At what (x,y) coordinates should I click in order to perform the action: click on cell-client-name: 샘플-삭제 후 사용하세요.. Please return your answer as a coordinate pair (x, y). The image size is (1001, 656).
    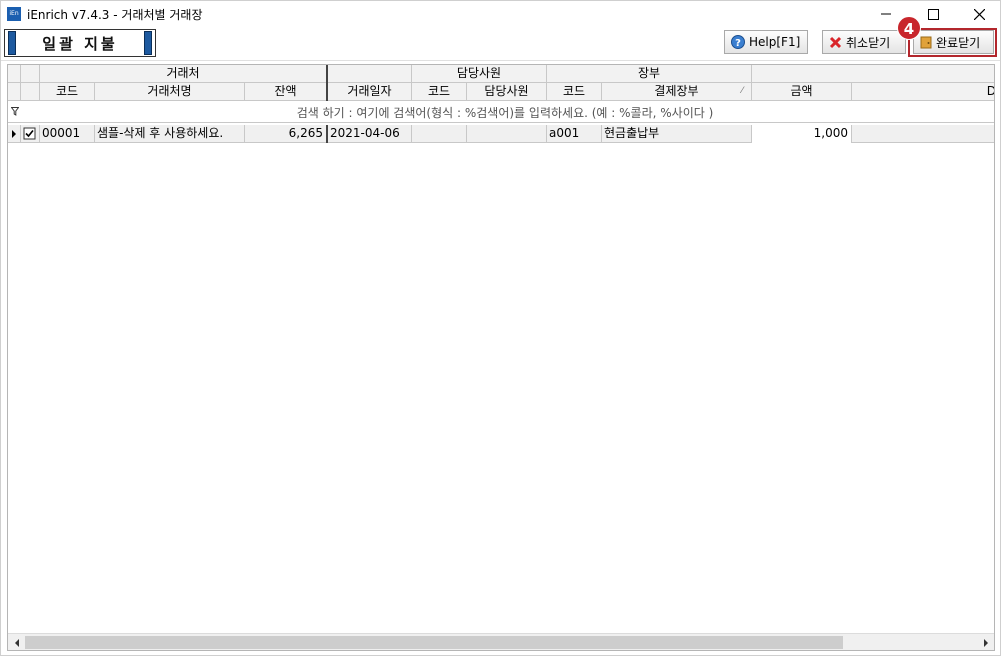
    Looking at the image, I should click on (170, 134).